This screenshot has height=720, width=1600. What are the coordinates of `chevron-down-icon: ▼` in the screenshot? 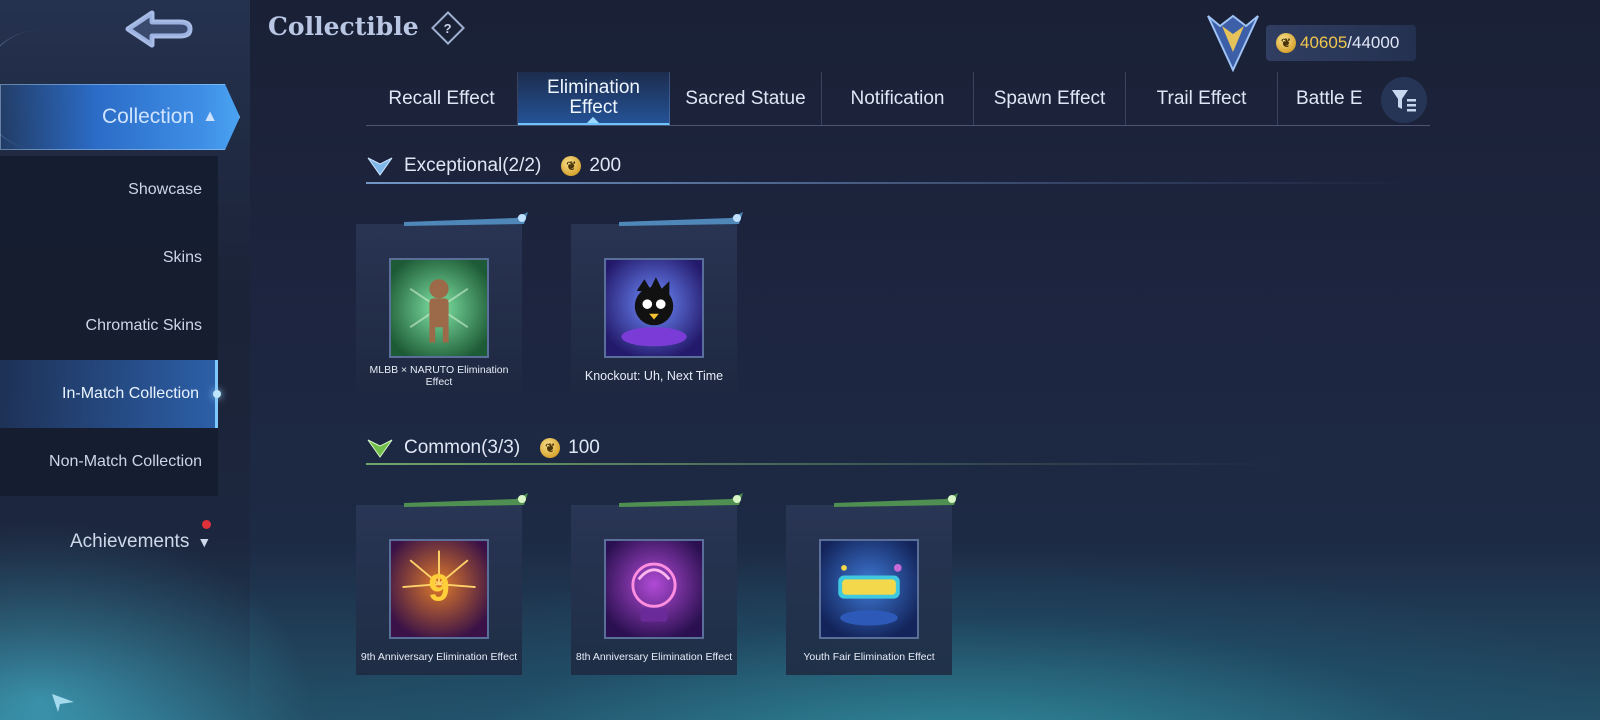 It's located at (204, 542).